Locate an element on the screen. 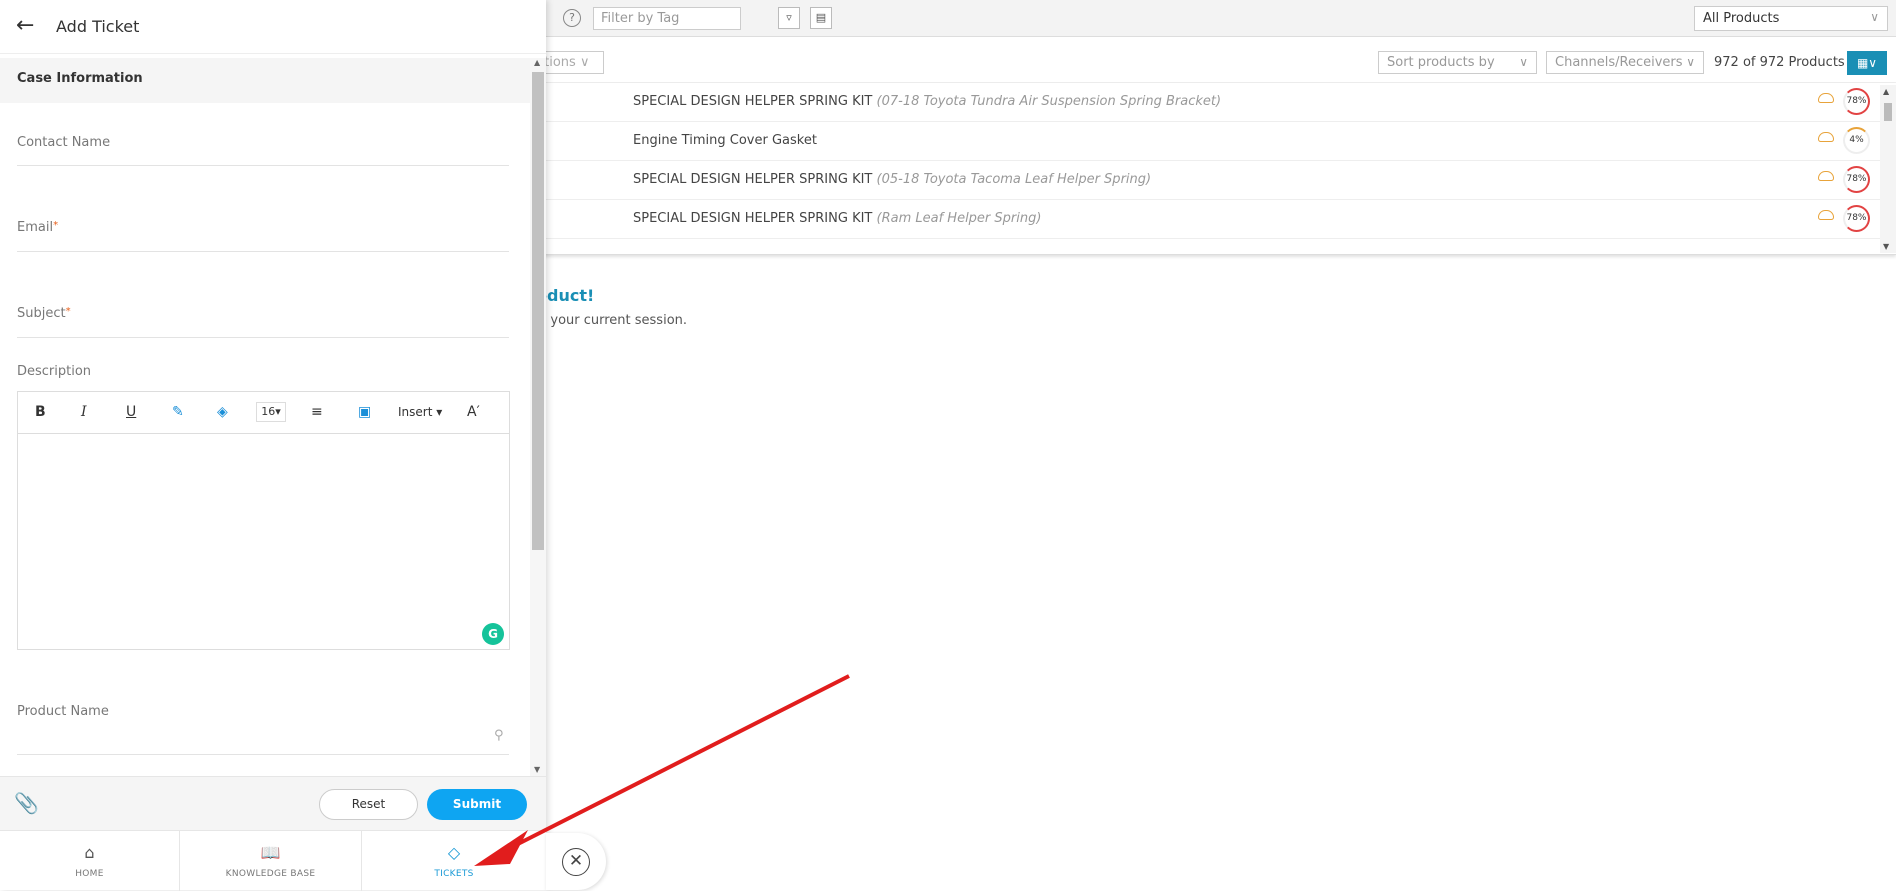 The image size is (1896, 891). filter-by-tag-input: Filter by Tag is located at coordinates (667, 18).